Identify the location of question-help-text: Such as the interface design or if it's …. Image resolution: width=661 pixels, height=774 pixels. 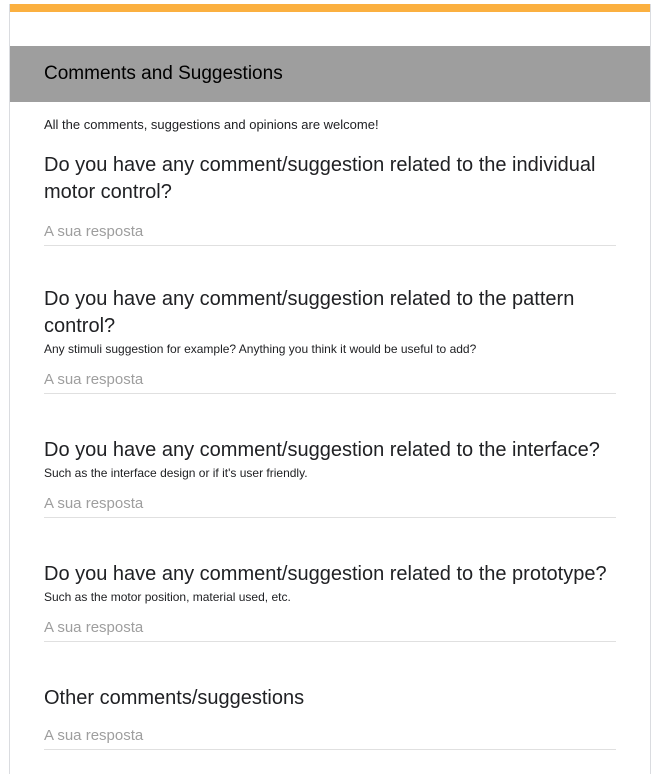
(176, 473).